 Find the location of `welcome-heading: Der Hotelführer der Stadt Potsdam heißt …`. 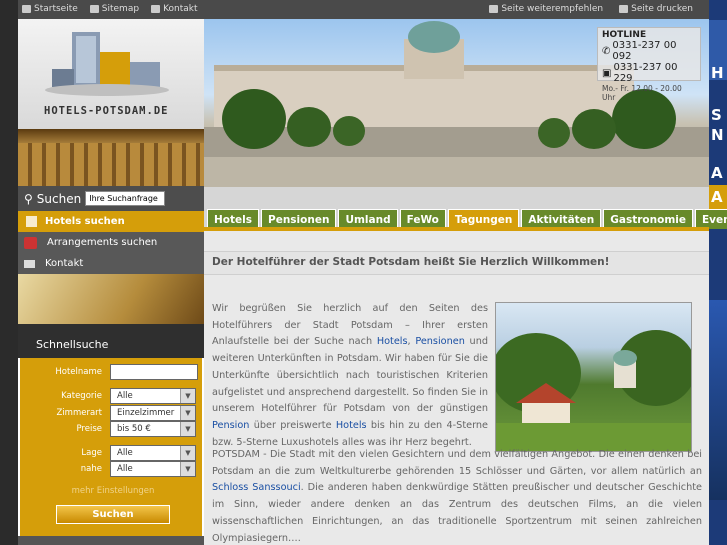

welcome-heading: Der Hotelführer der Stadt Potsdam heißt … is located at coordinates (456, 263).